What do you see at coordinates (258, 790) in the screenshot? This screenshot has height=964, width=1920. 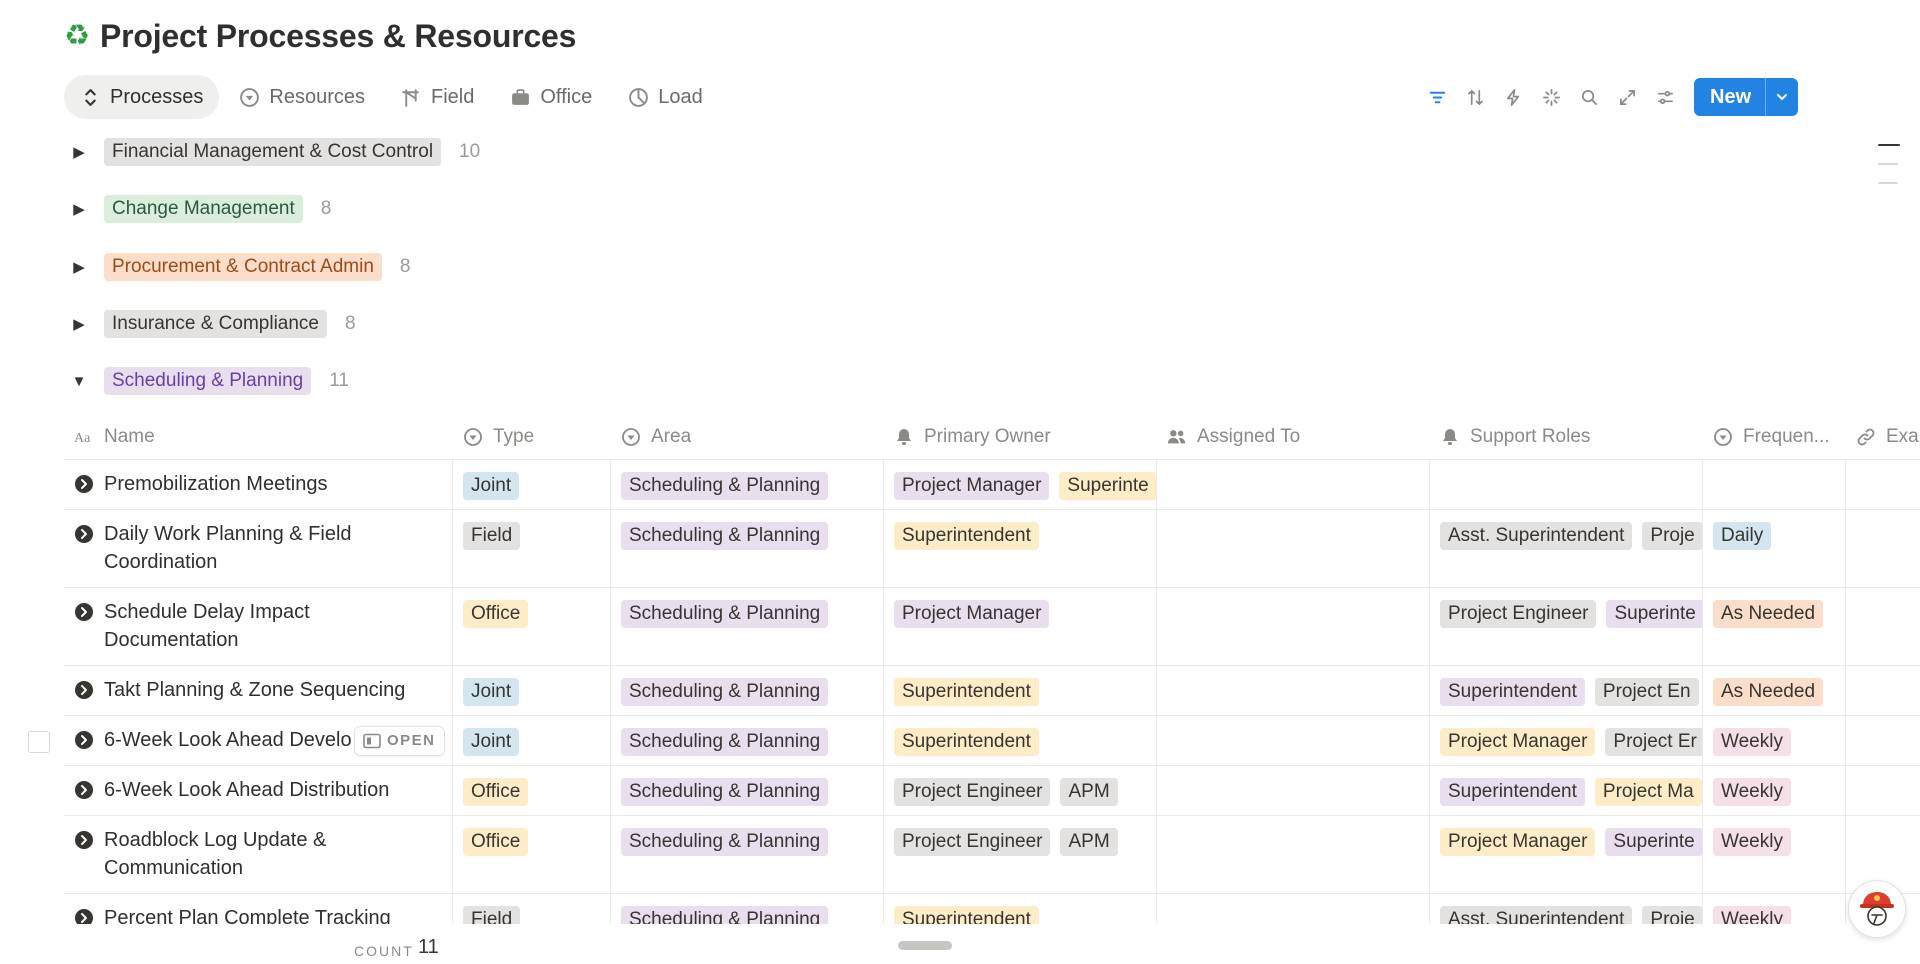 I see `name-cell: 6-Week Look Ahead Distribution` at bounding box center [258, 790].